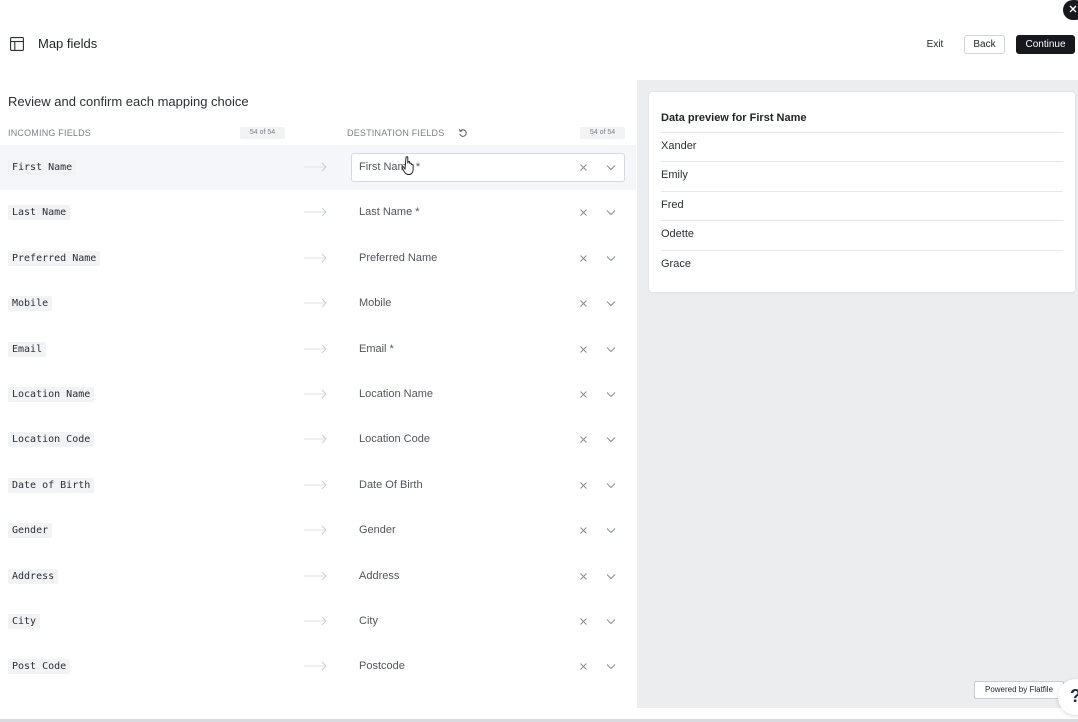  I want to click on incoming-field-name: Post Code, so click(39, 667).